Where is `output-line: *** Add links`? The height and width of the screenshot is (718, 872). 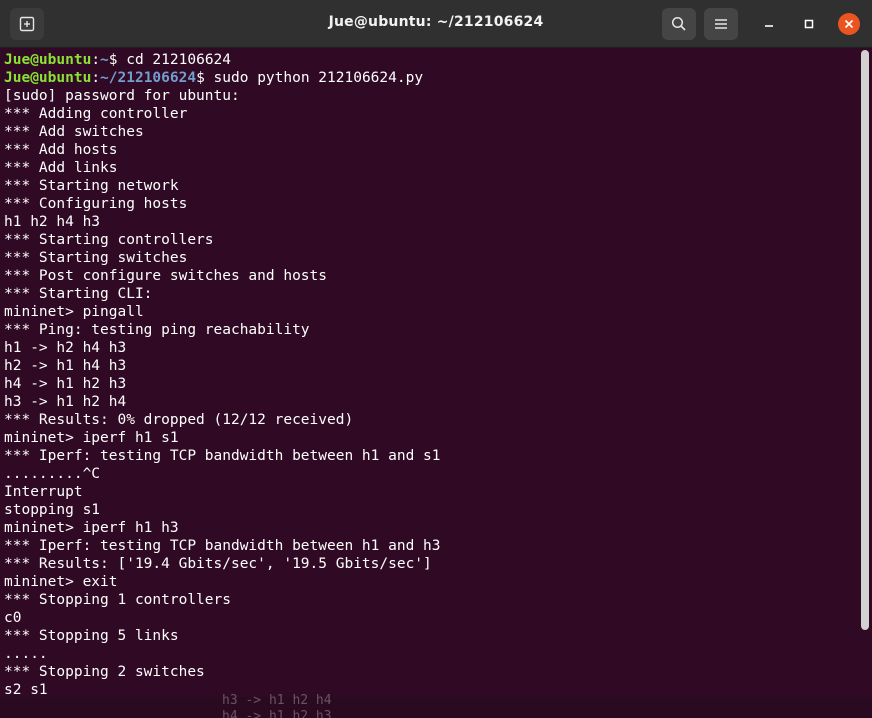
output-line: *** Add links is located at coordinates (61, 168).